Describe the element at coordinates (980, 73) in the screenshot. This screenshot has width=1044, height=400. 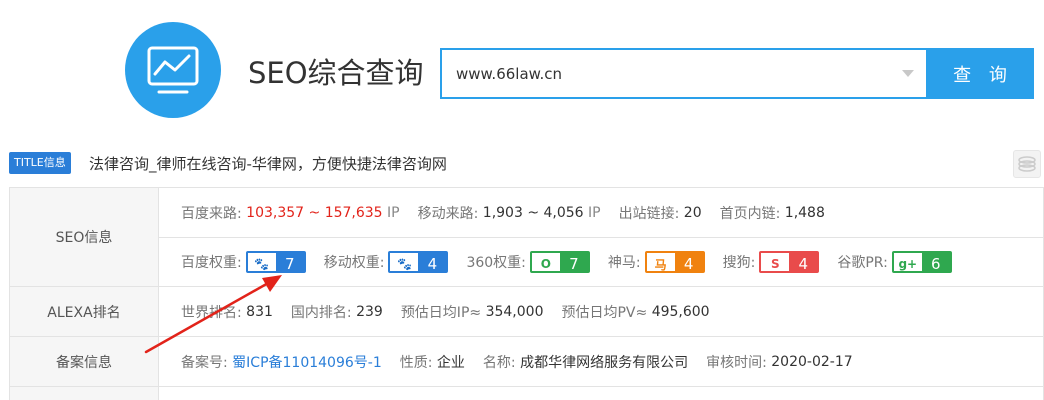
I see `search-button: 查 询` at that location.